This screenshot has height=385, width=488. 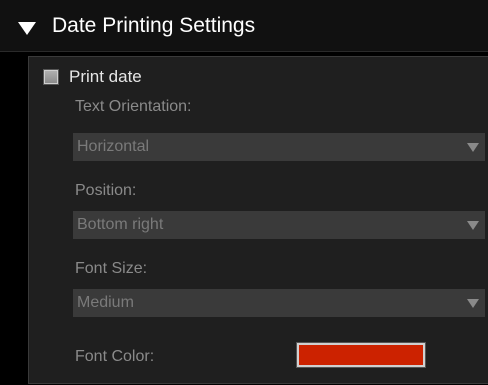 What do you see at coordinates (111, 268) in the screenshot?
I see `font-size-label: Font Size:` at bounding box center [111, 268].